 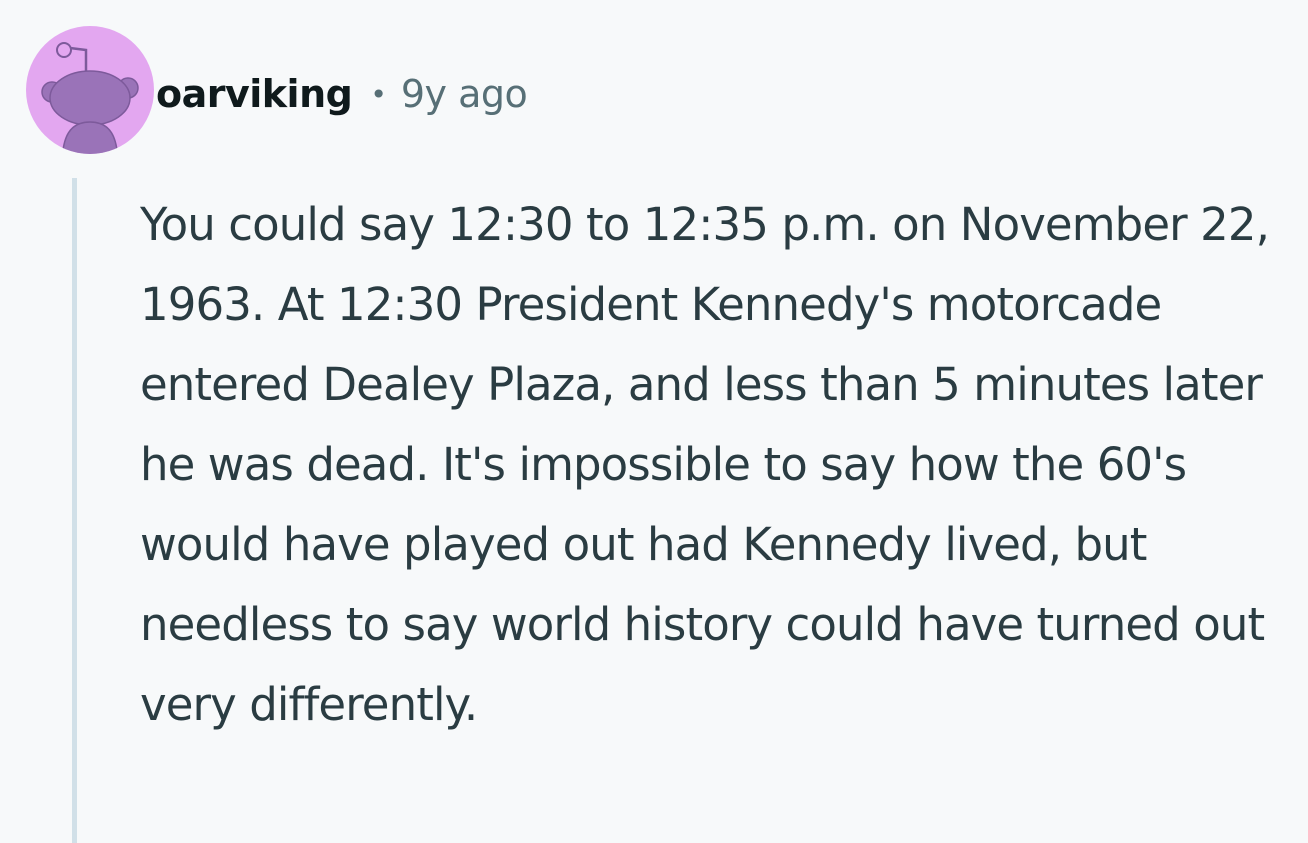 What do you see at coordinates (464, 94) in the screenshot?
I see `comment-timestamp: 9y ago` at bounding box center [464, 94].